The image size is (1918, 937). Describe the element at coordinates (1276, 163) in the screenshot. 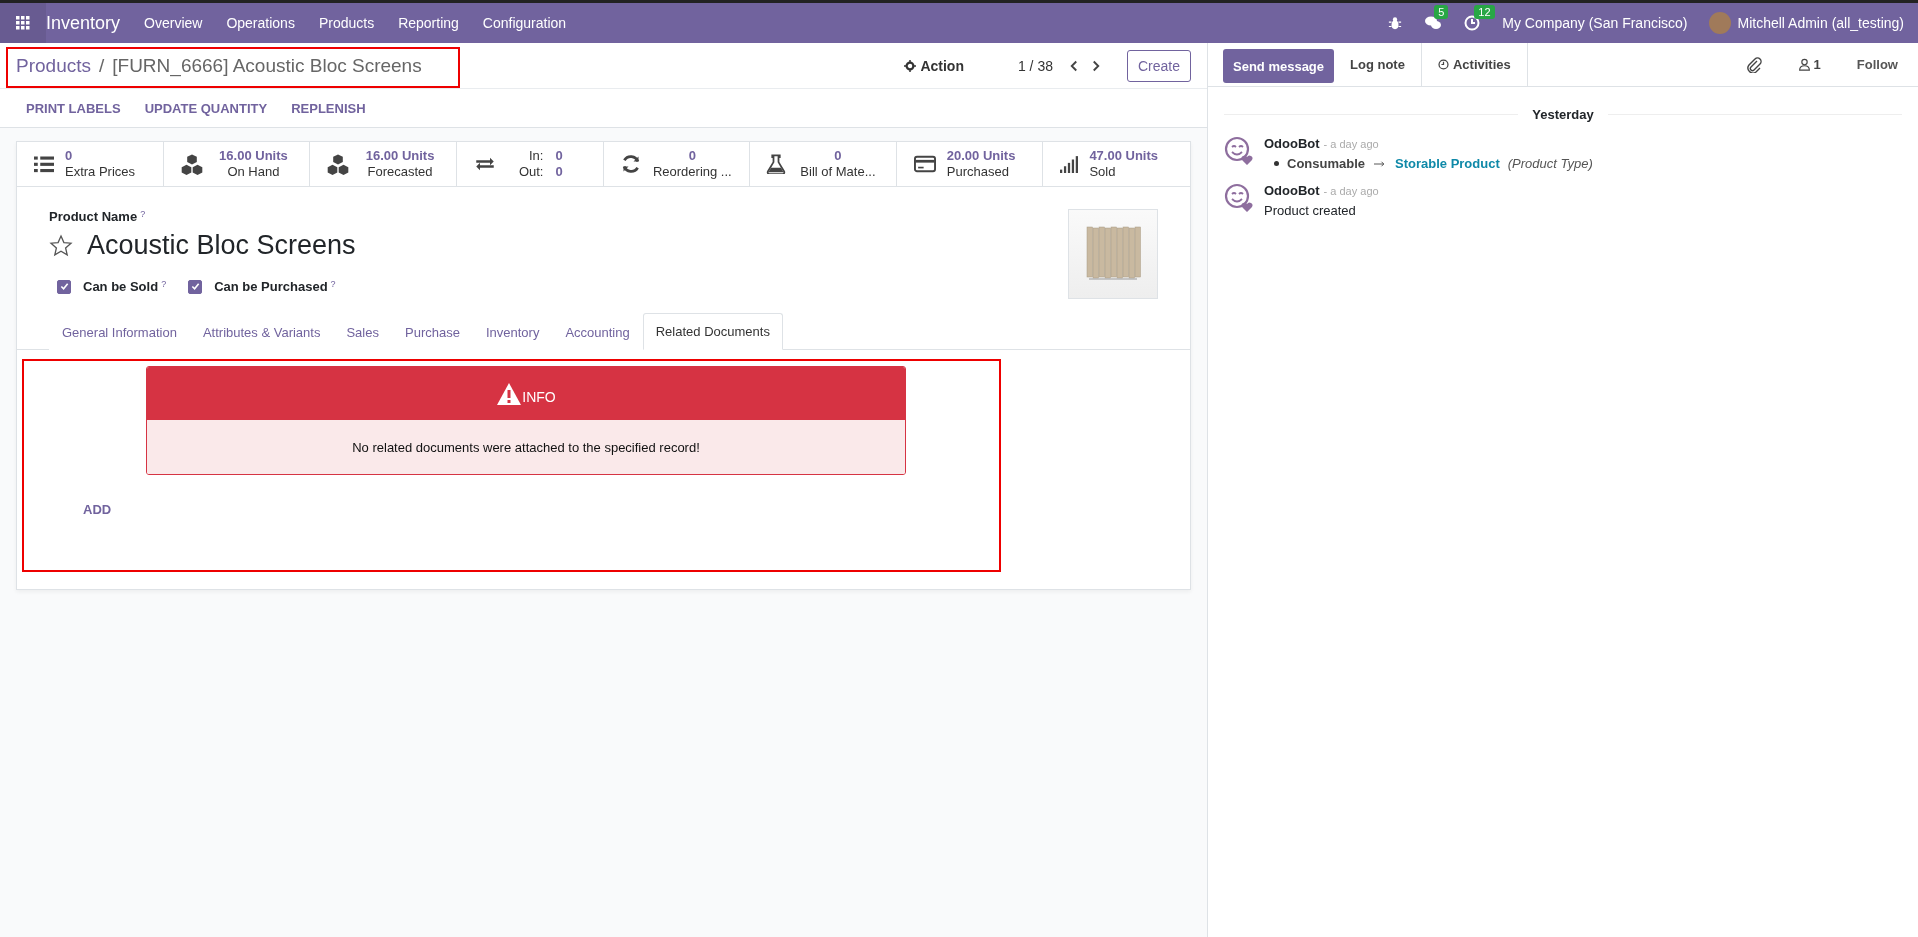

I see `bullet-icon` at that location.